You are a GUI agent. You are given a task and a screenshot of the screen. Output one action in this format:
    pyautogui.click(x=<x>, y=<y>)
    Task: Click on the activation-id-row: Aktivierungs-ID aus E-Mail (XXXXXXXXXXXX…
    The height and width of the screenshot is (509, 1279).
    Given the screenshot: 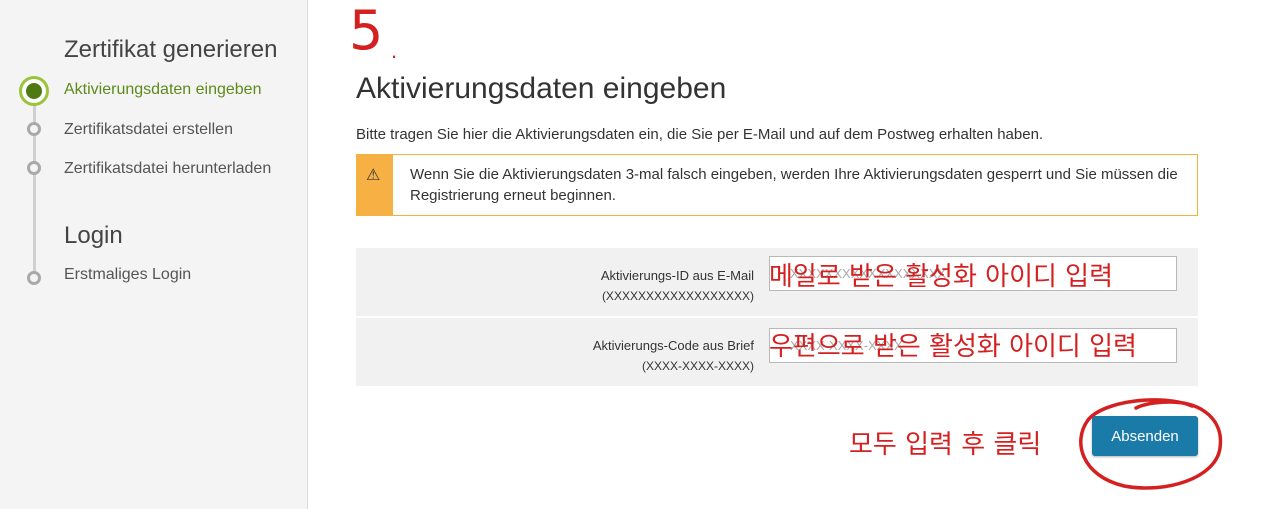 What is the action you would take?
    pyautogui.click(x=777, y=282)
    